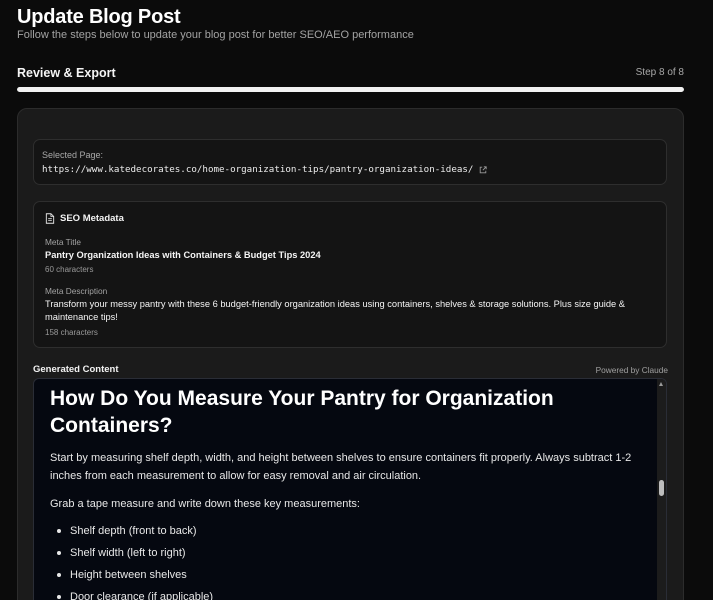 Image resolution: width=713 pixels, height=600 pixels. I want to click on list-item: Shelf width (left to right), so click(353, 553).